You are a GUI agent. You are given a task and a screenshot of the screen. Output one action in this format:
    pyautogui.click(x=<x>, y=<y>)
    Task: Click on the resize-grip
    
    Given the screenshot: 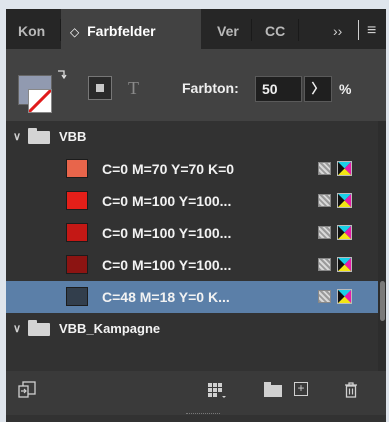 What is the action you would take?
    pyautogui.click(x=203, y=414)
    